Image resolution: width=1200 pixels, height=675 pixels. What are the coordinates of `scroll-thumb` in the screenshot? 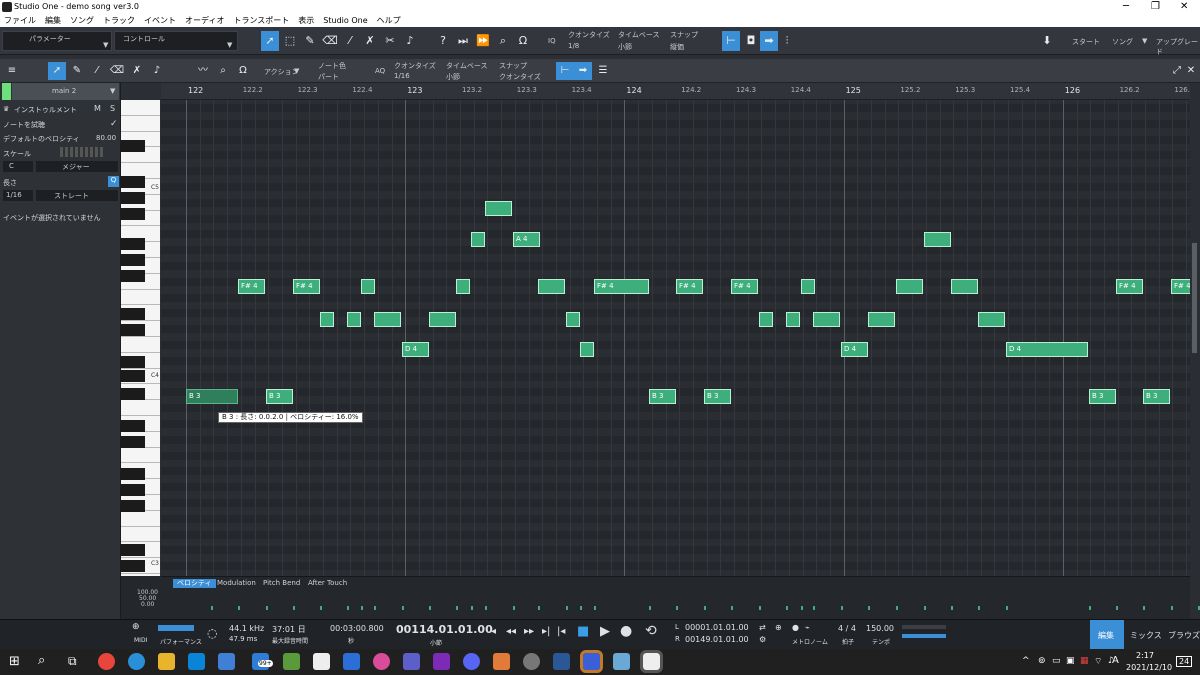 It's located at (1194, 298).